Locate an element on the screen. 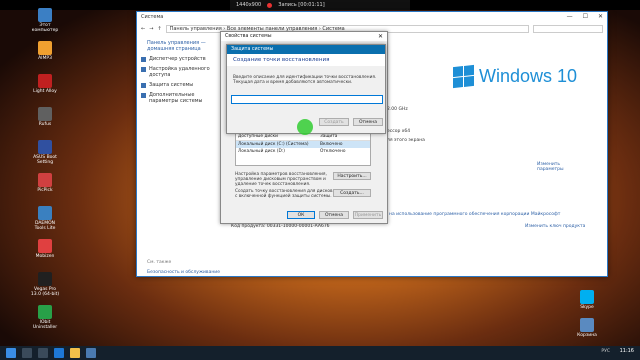 This screenshot has width=640, height=360. desktop-icon-label: Mobizen is located at coordinates (45, 256).